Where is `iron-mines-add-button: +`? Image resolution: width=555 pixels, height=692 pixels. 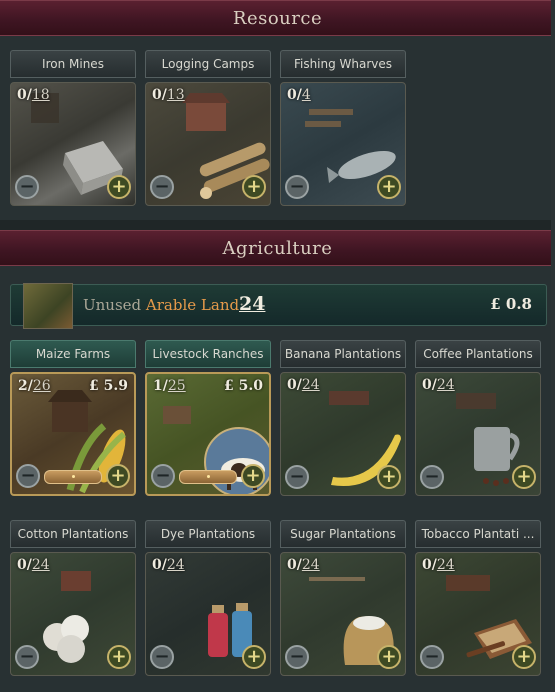
iron-mines-add-button: + is located at coordinates (119, 187).